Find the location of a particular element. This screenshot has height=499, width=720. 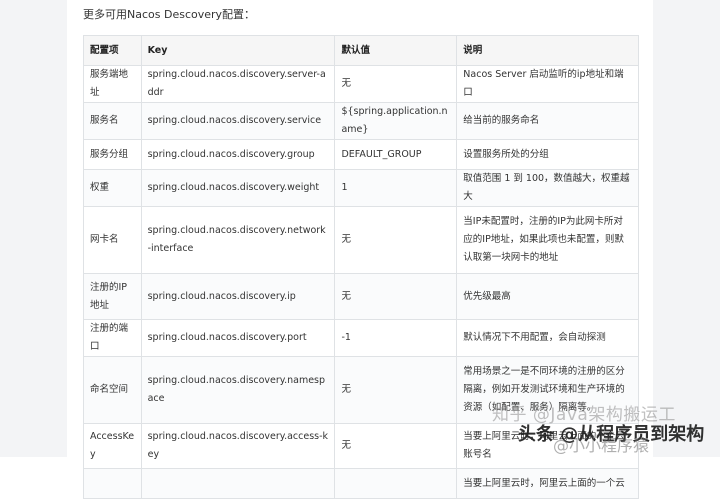

cell-key: spring.cloud.nacos.discovery.port is located at coordinates (238, 338).